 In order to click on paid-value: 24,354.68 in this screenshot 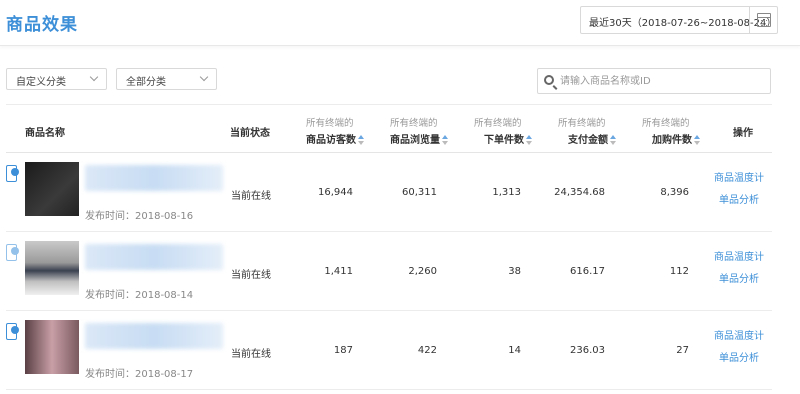, I will do `click(579, 192)`.